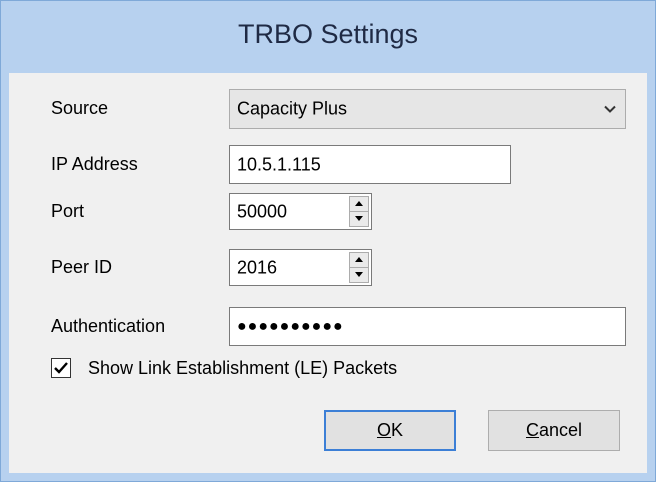 The image size is (656, 482). What do you see at coordinates (82, 267) in the screenshot?
I see `peer-id-label: Peer ID` at bounding box center [82, 267].